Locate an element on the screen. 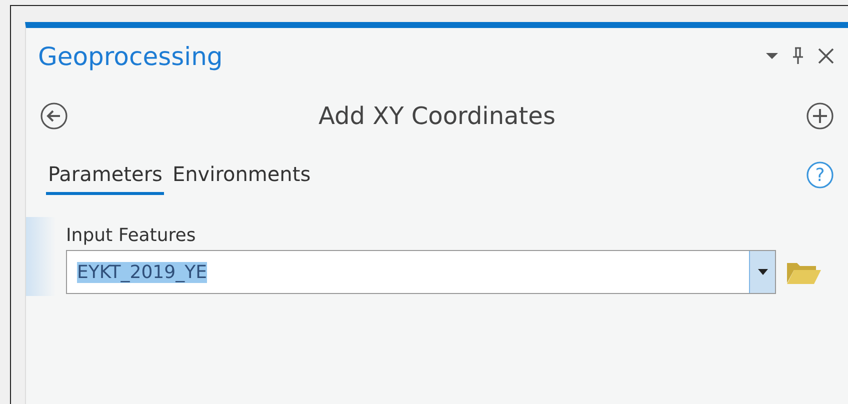 The width and height of the screenshot is (848, 404). add-icon is located at coordinates (820, 116).